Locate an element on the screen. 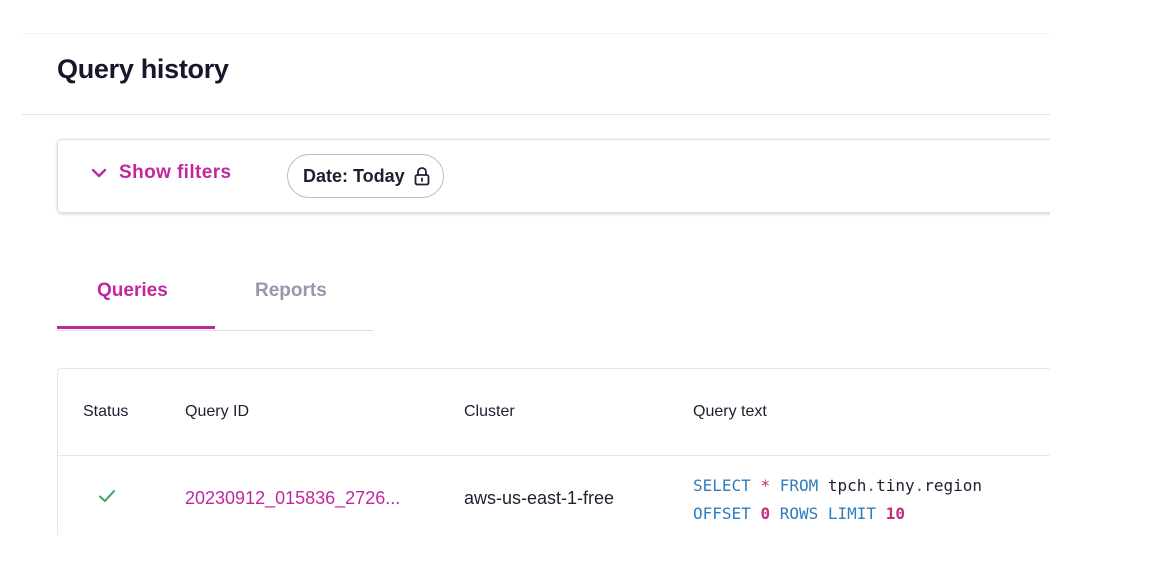  chevron-down-icon is located at coordinates (99, 173).